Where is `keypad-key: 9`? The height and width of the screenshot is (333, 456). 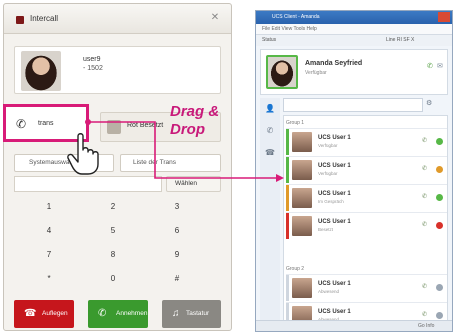 keypad-key: 9 is located at coordinates (177, 255).